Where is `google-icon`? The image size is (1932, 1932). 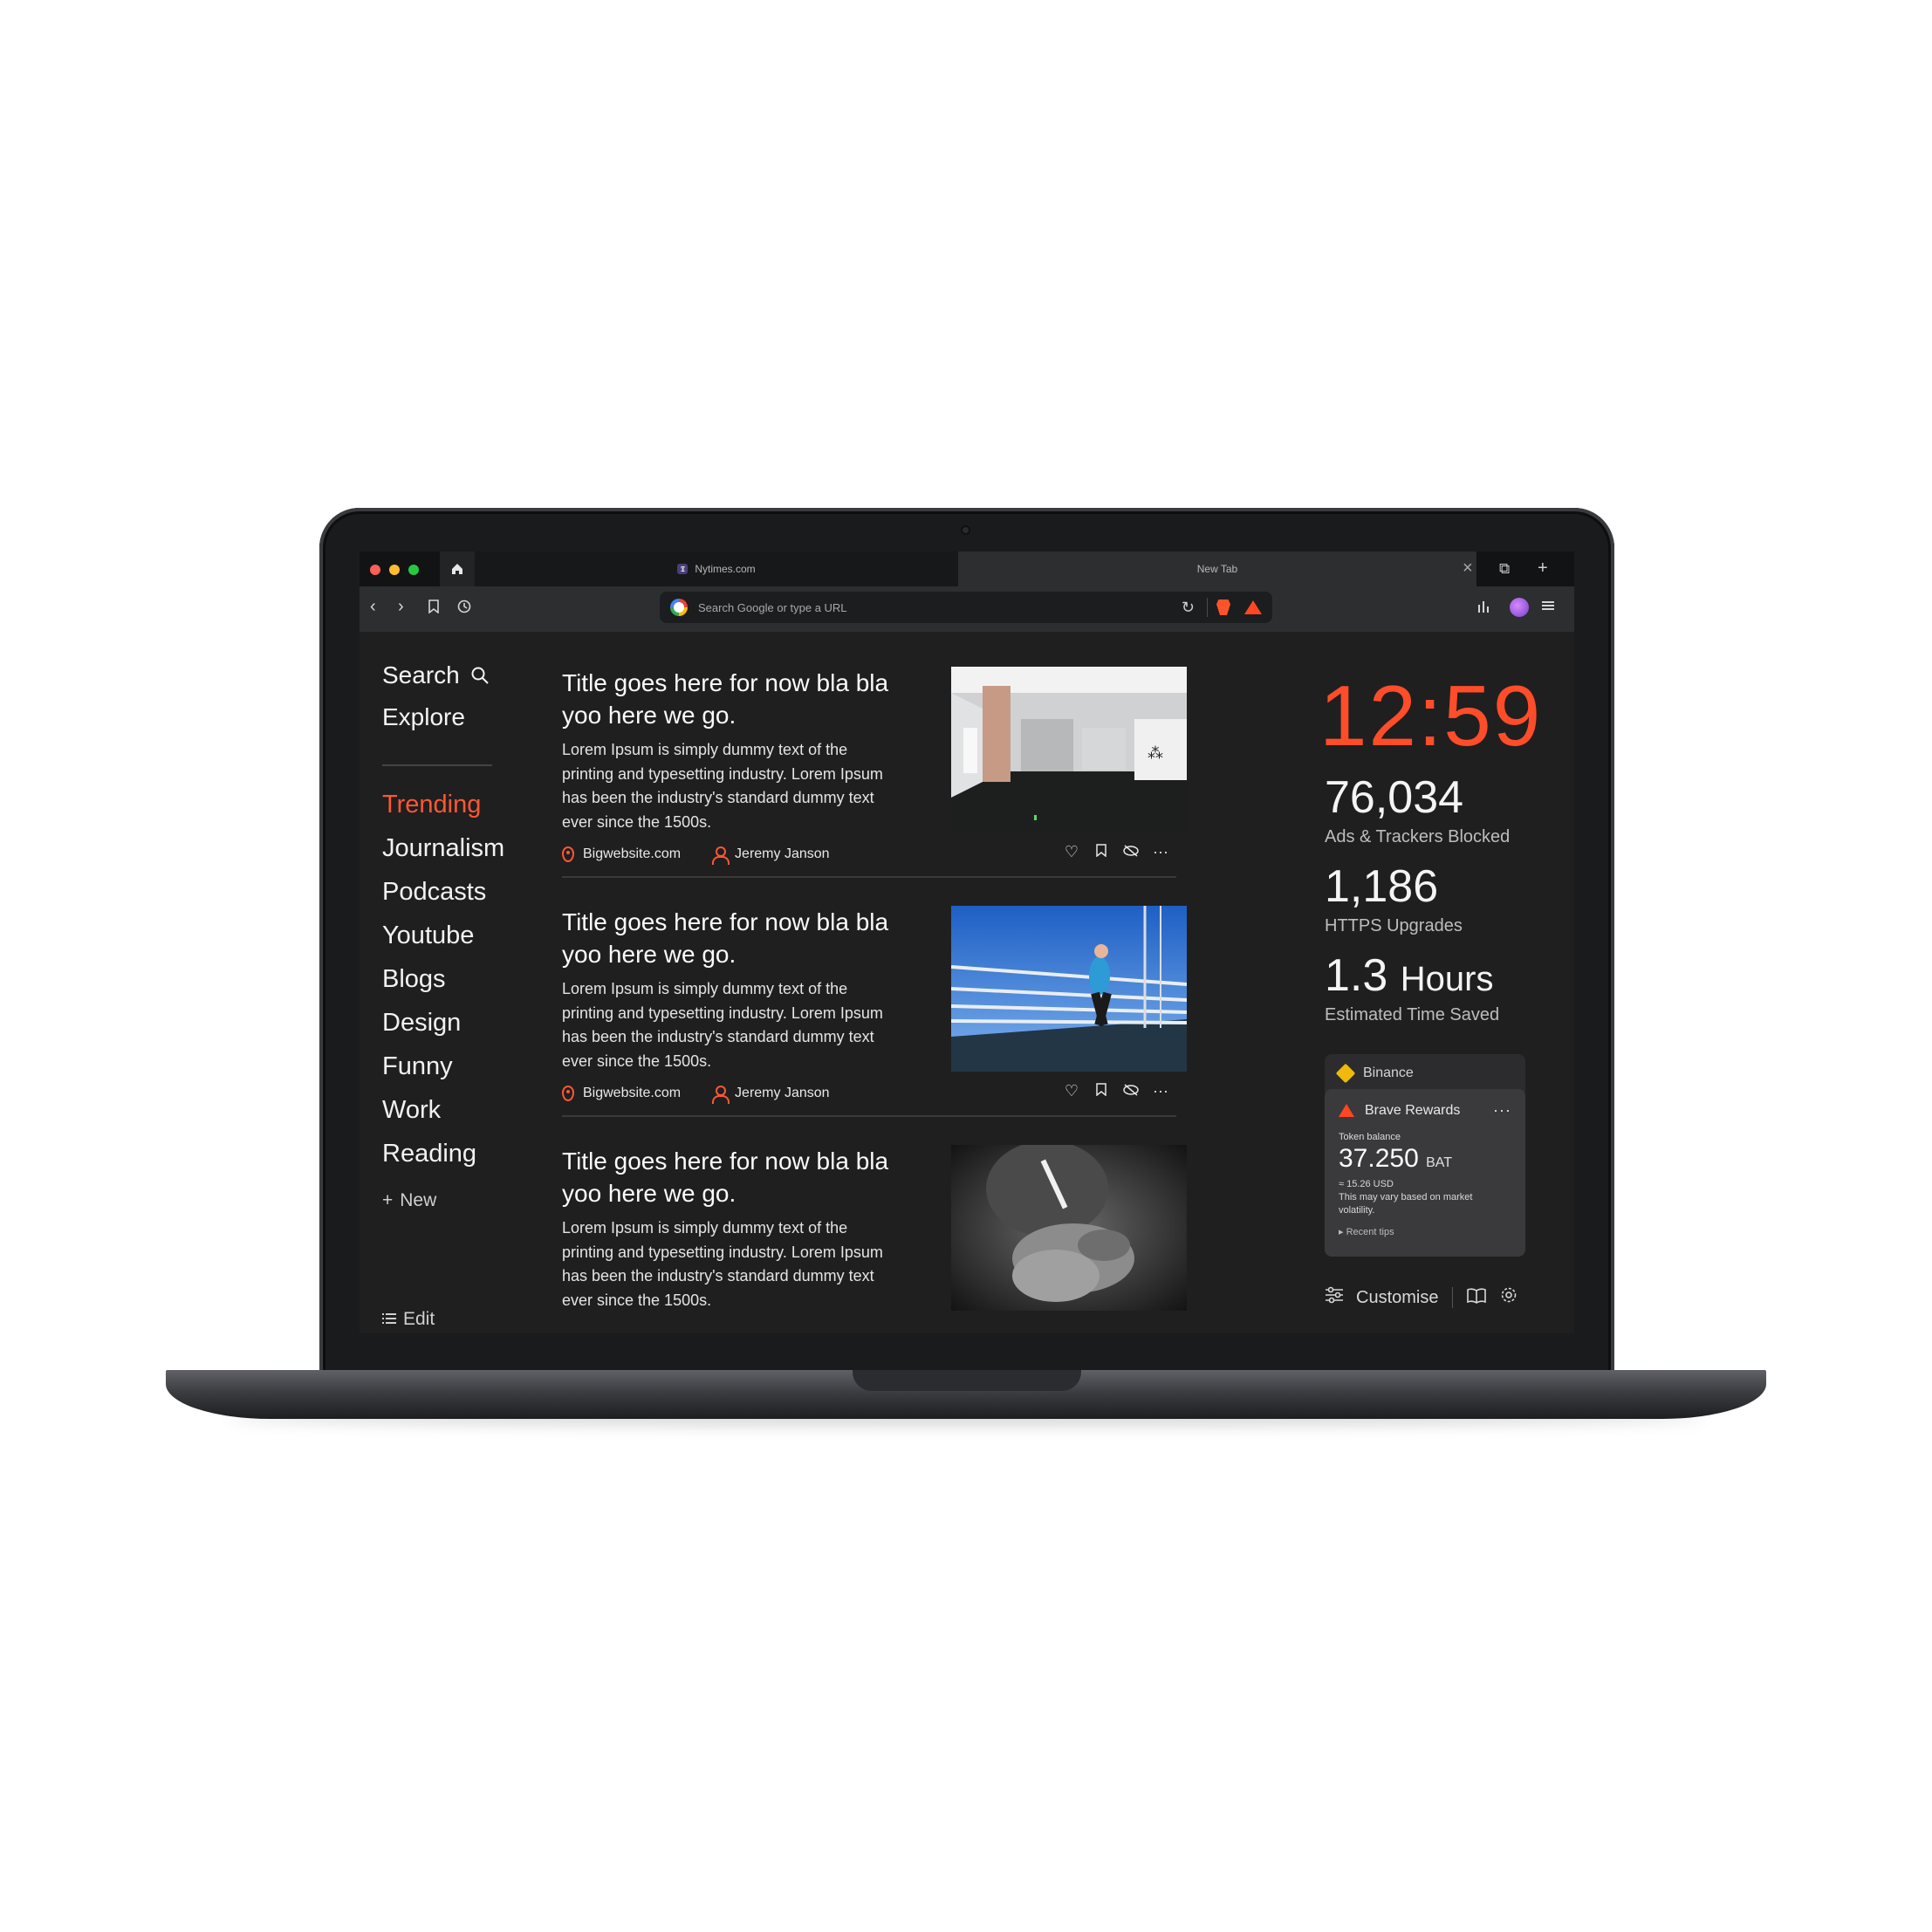 google-icon is located at coordinates (679, 607).